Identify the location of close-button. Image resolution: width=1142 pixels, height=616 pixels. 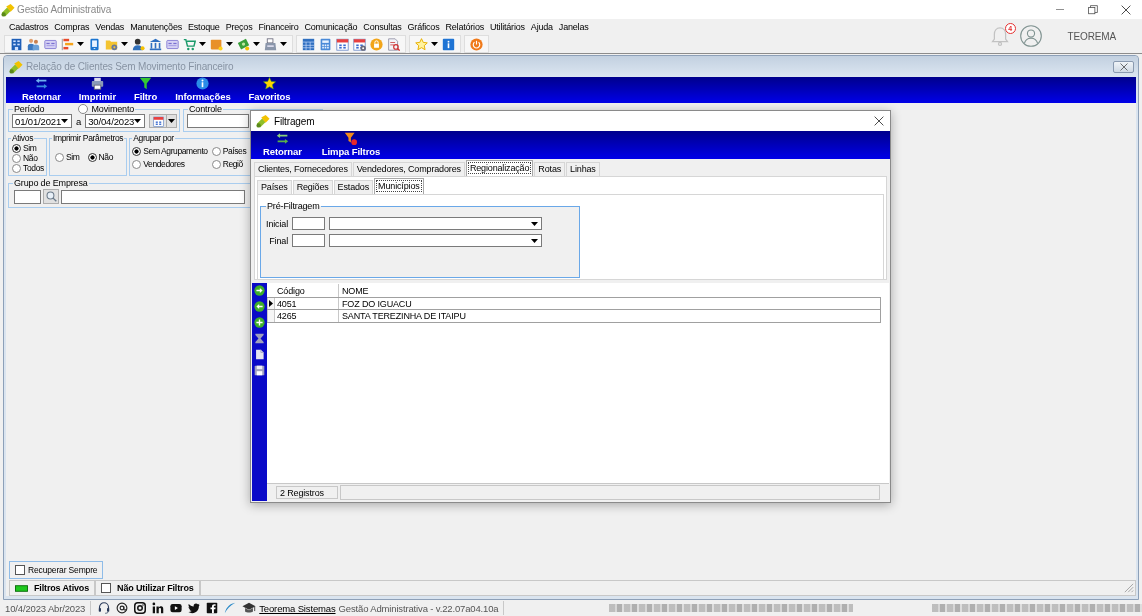
(1123, 66).